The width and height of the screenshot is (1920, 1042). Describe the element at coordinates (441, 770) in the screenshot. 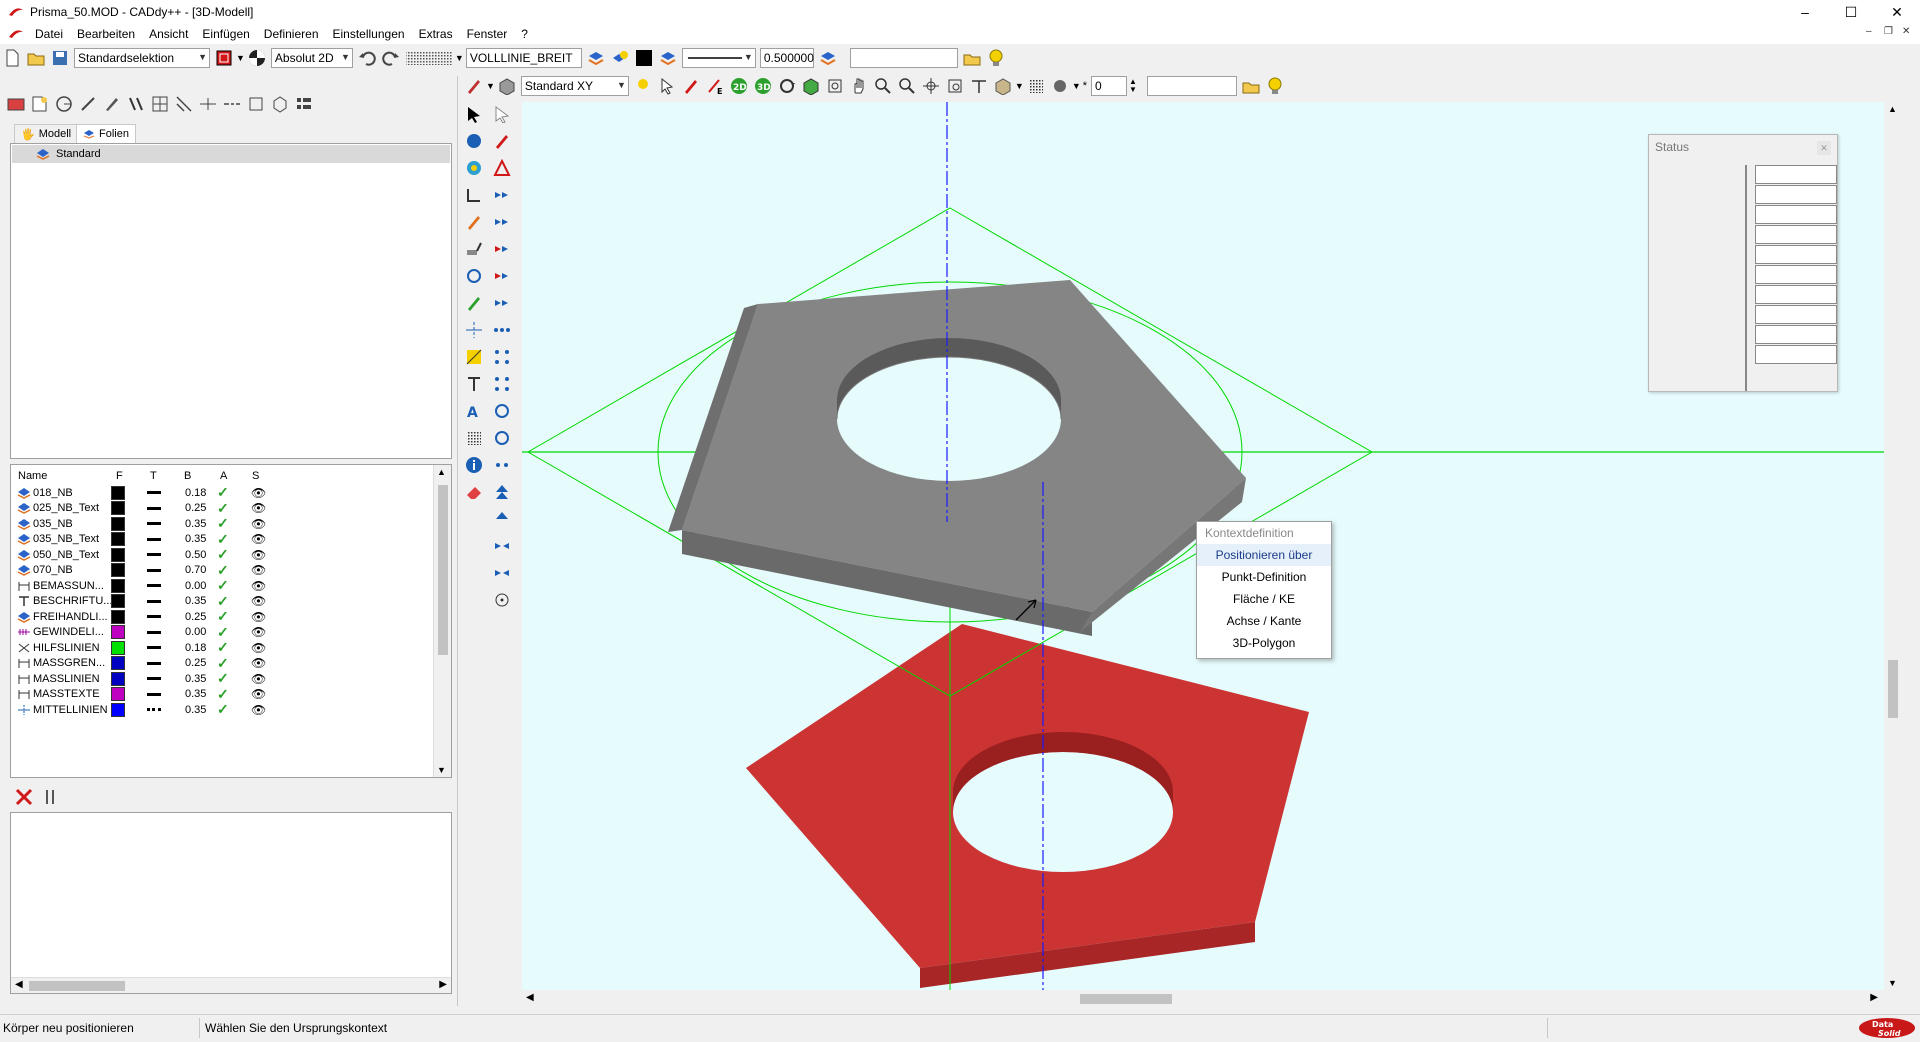

I see `scroll-down-icon: ▼` at that location.